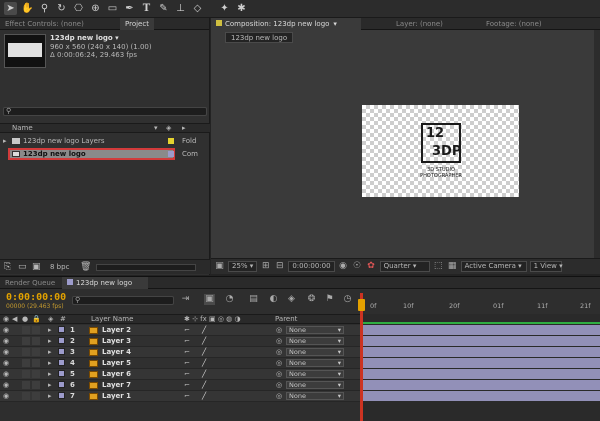  Describe the element at coordinates (431, 24) in the screenshot. I see `tab-layer: Layer: (none)` at that location.